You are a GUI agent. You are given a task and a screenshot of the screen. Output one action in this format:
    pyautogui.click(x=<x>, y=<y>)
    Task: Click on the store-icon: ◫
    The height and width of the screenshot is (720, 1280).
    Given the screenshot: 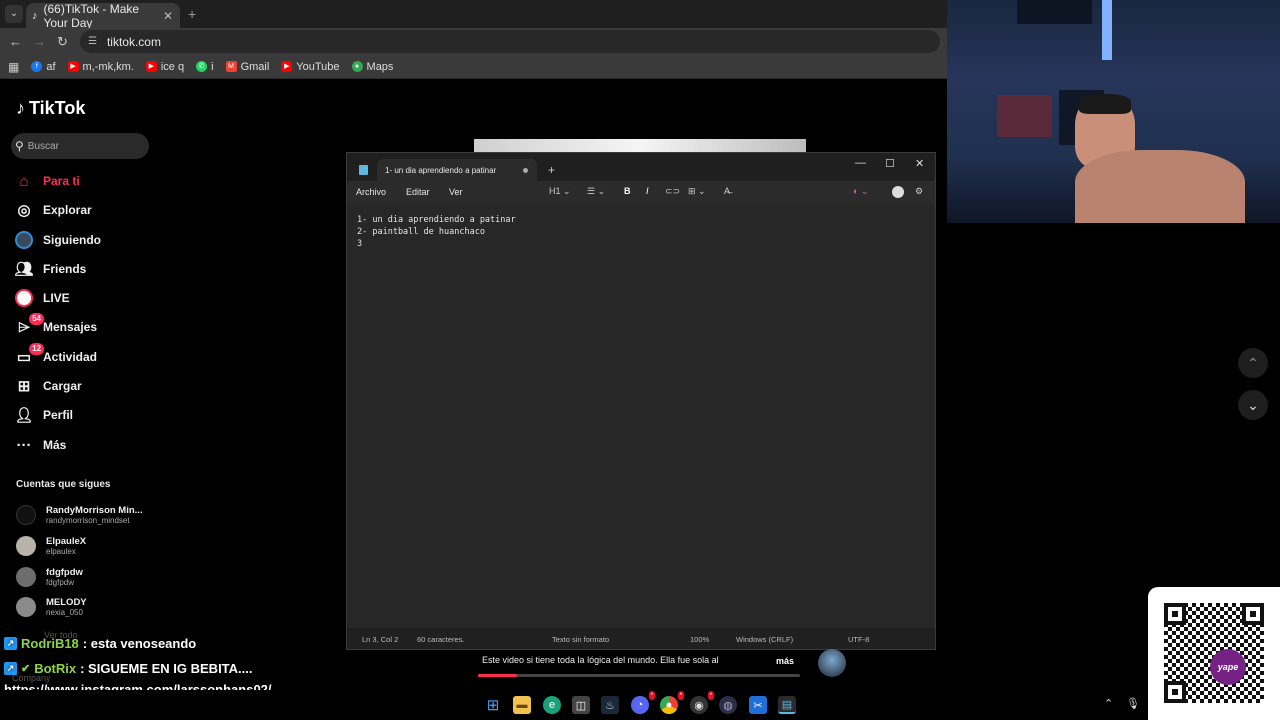 What is the action you would take?
    pyautogui.click(x=581, y=705)
    